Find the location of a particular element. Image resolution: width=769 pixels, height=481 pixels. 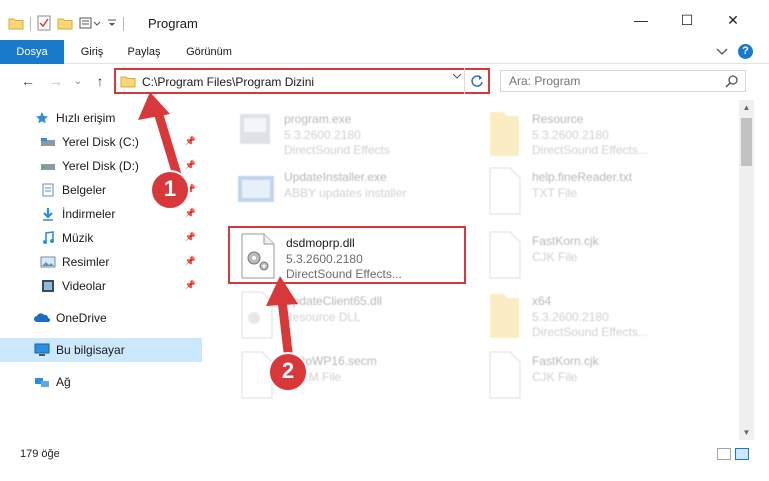

item-count: 179 öğe is located at coordinates (40, 454).